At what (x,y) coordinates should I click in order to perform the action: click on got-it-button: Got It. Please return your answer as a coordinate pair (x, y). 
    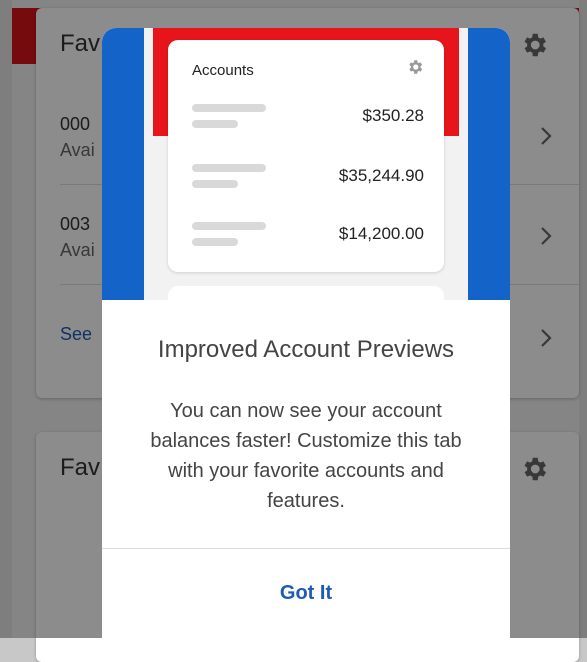
    Looking at the image, I should click on (306, 593).